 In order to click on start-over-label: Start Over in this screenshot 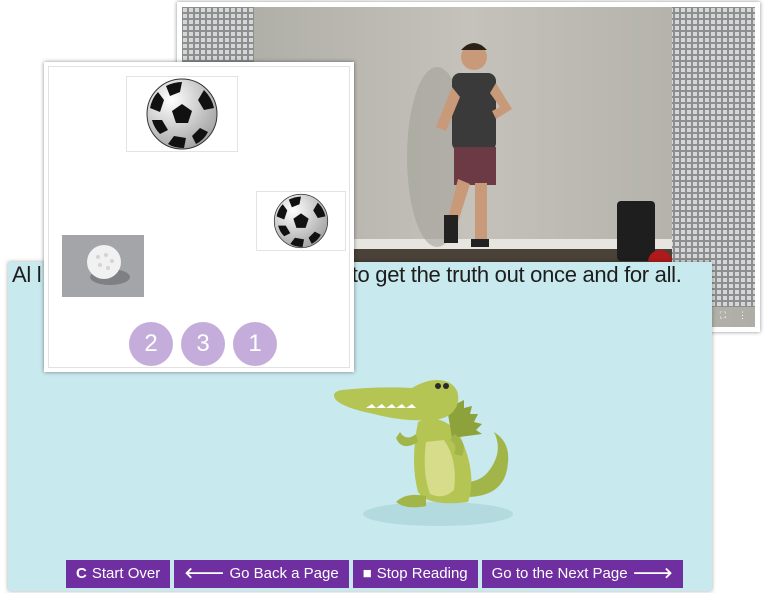, I will do `click(126, 573)`.